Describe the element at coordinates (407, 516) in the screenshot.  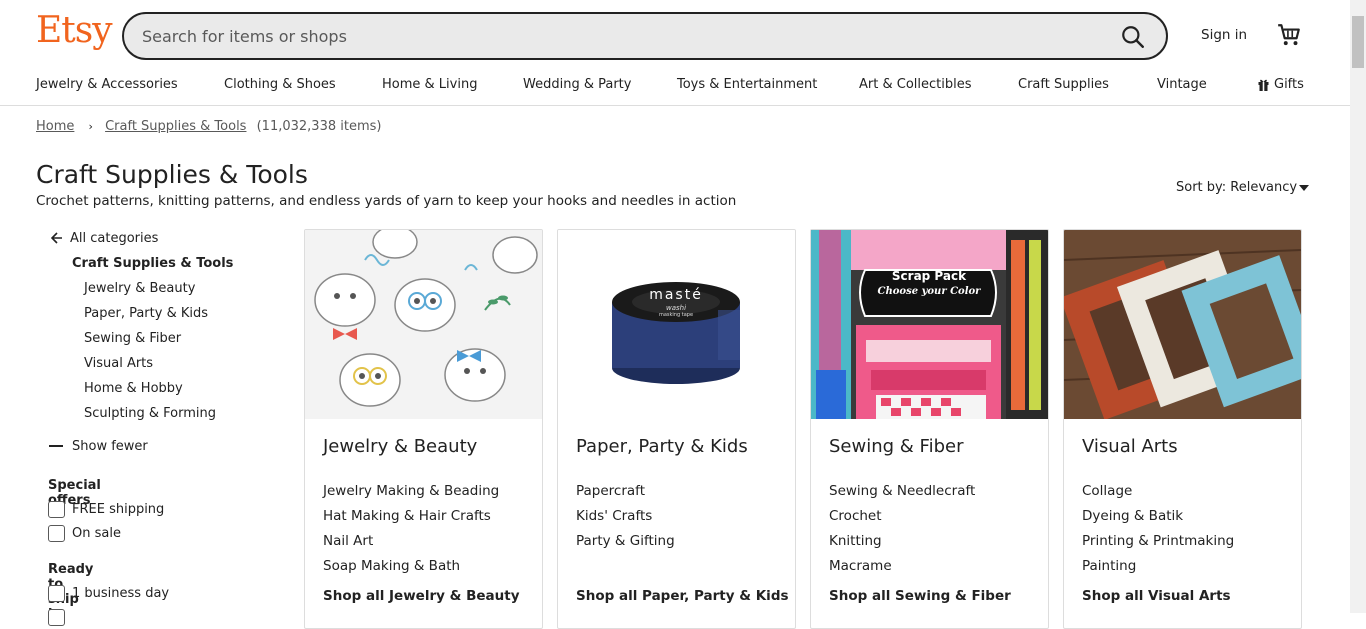
I see `card-link: Hat Making & Hair Crafts` at that location.